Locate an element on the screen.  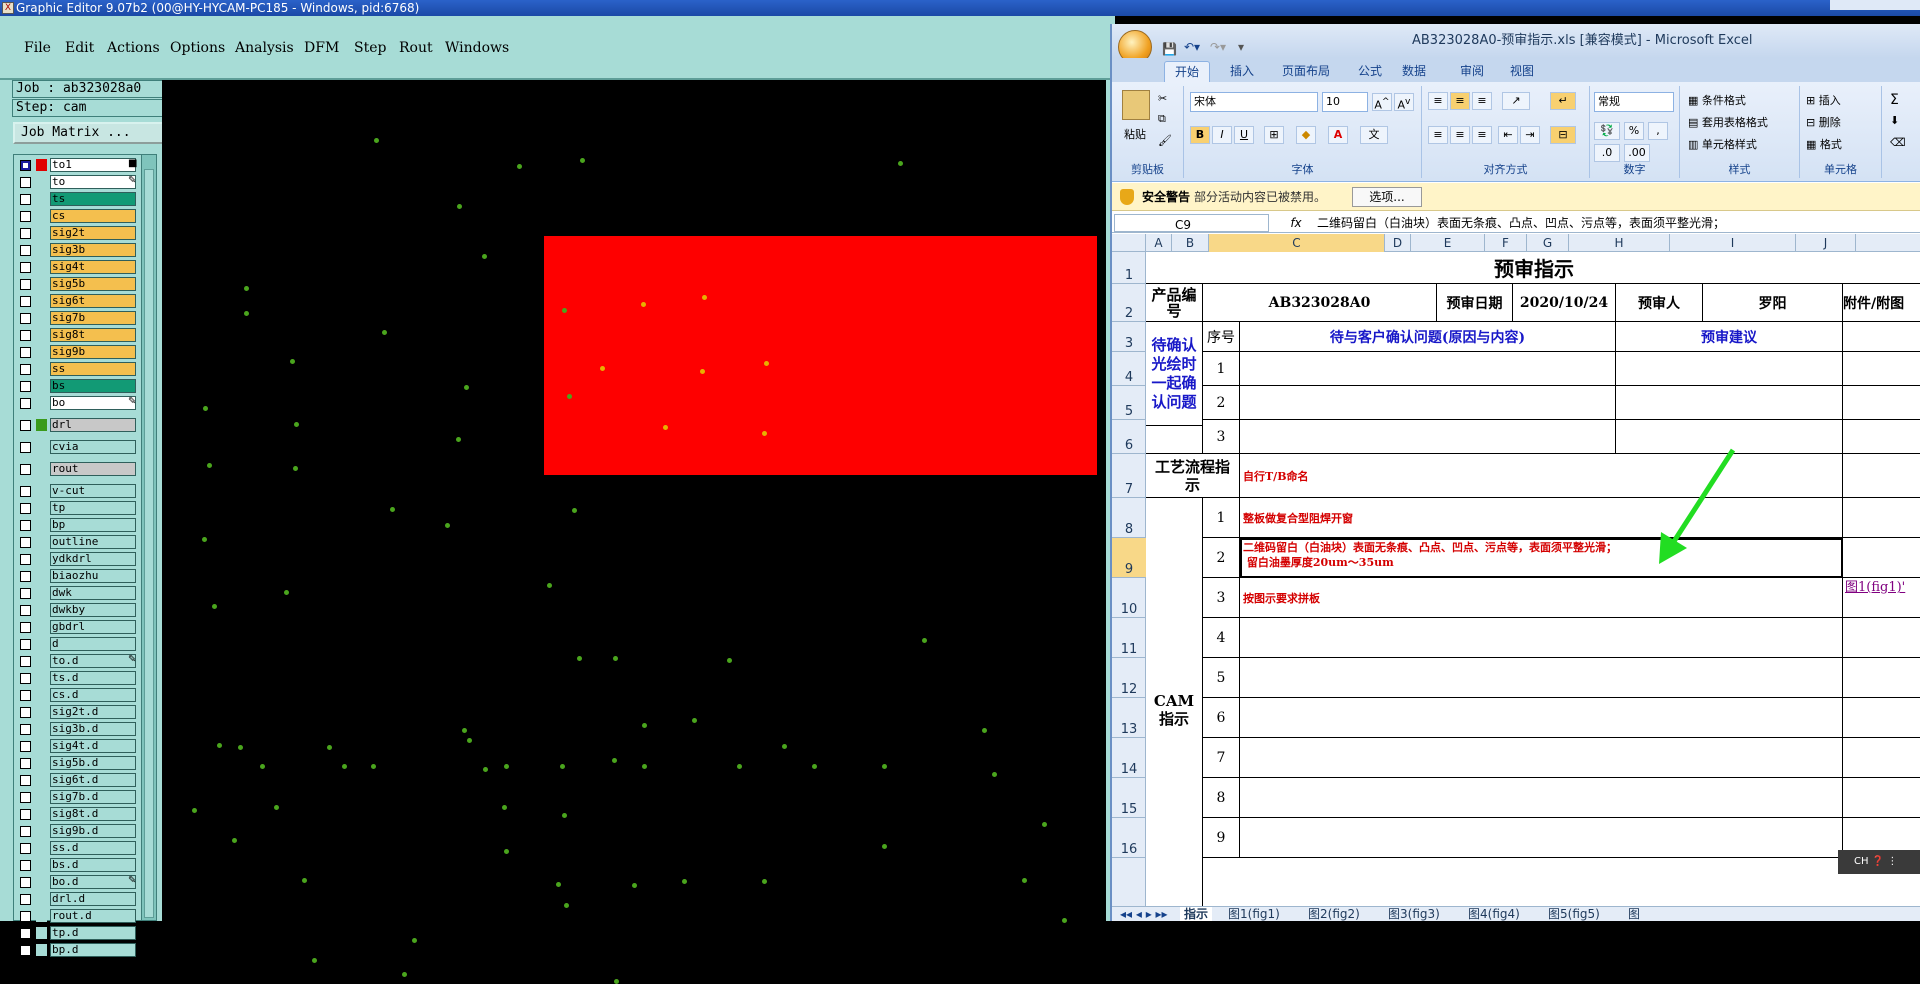
column-header-d: D is located at coordinates (1398, 243).